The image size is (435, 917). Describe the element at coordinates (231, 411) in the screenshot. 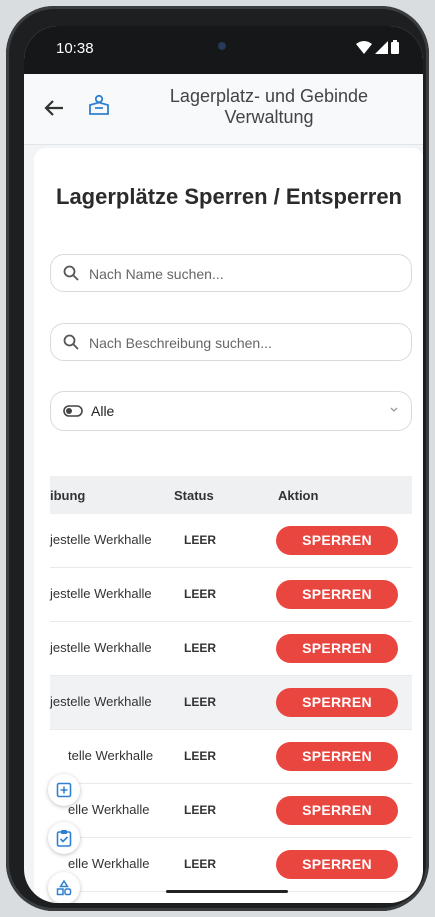

I see `status-filter-select: Alle` at that location.